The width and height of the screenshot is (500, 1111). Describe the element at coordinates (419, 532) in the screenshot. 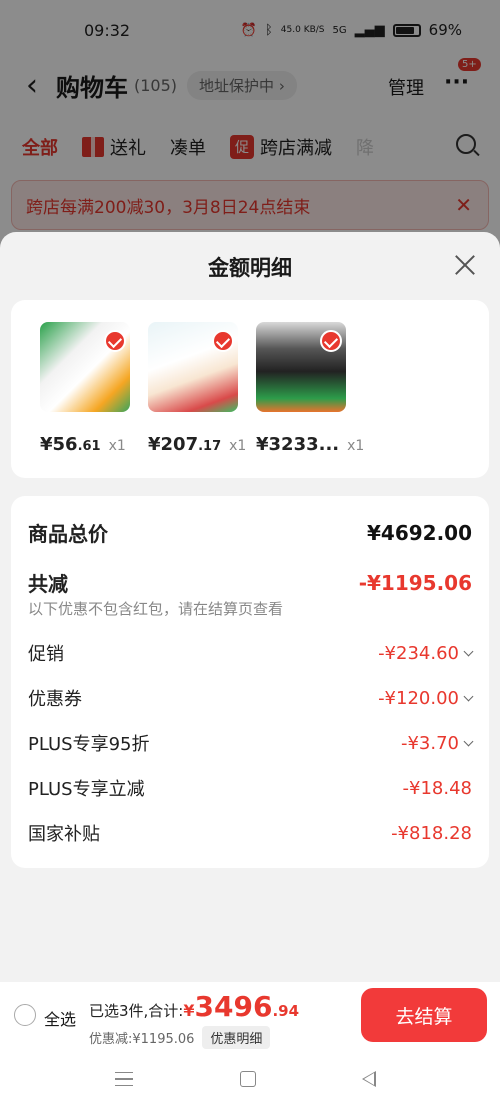

I see `total-price-value: ¥4692.00` at that location.